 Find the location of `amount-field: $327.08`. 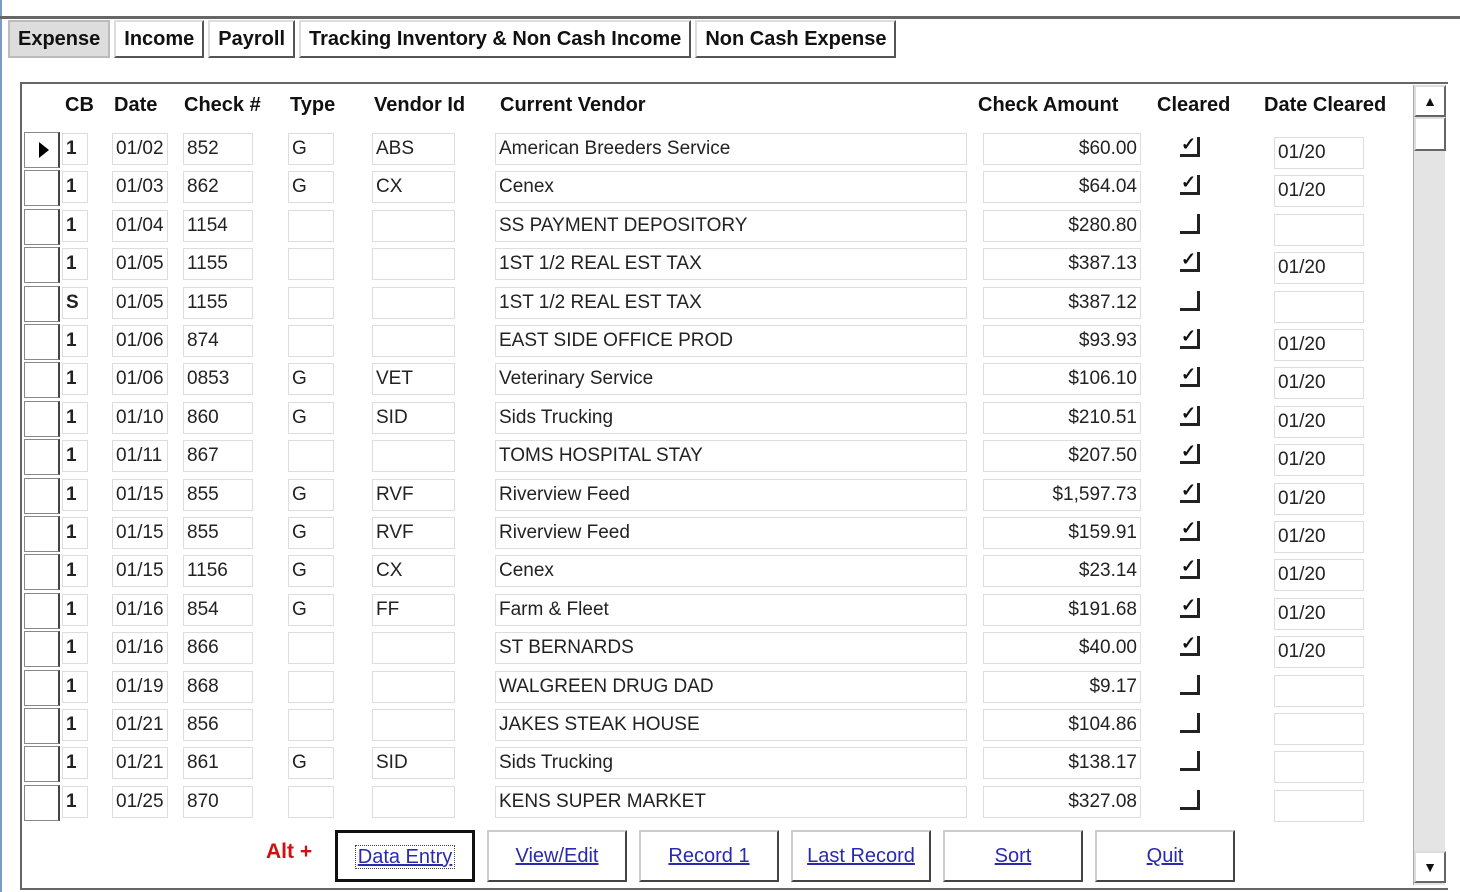

amount-field: $327.08 is located at coordinates (1062, 801).